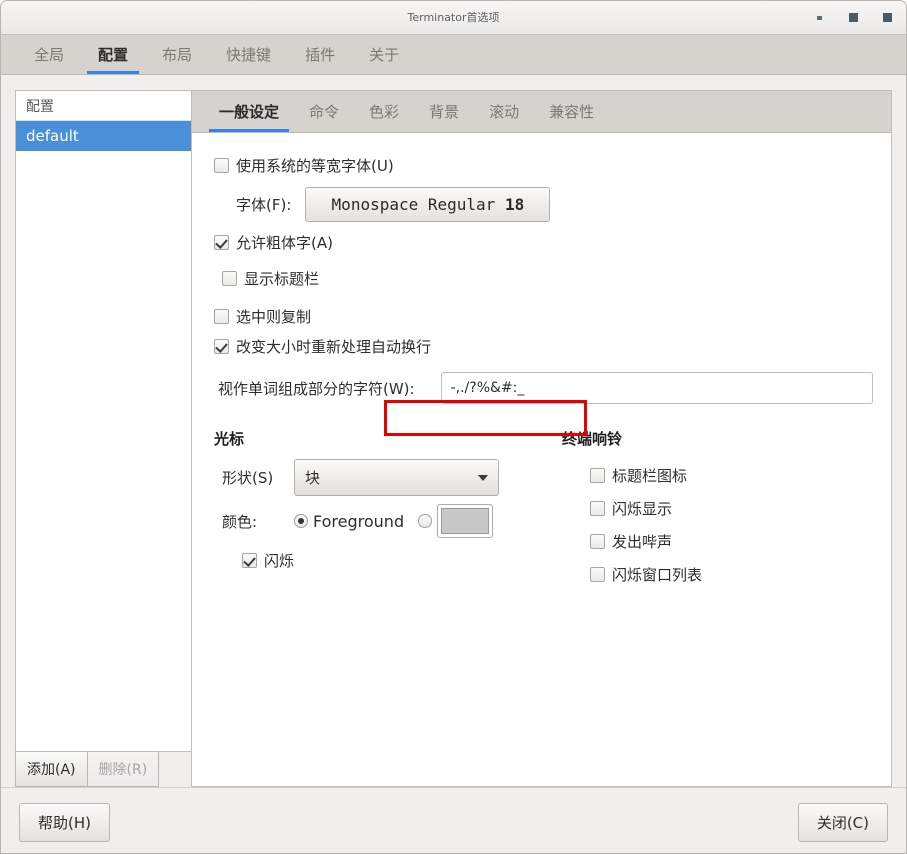 This screenshot has width=907, height=854. I want to click on rewrap-on-resize-row: 改变大小时重新处理自动换行, so click(543, 346).